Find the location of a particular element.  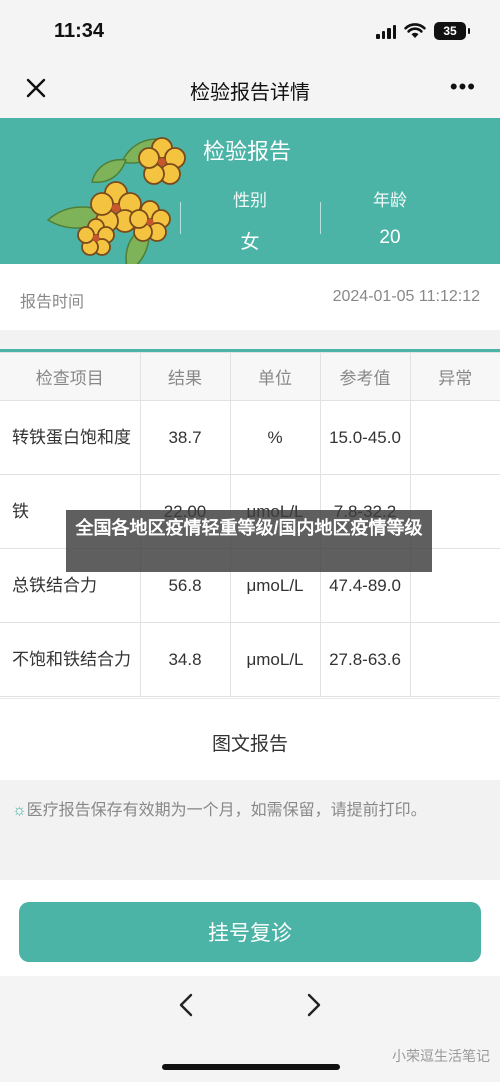

notice-text: 医疗报告保存有效期为一个月，如需保留，请提前打印。 is located at coordinates (226, 810).